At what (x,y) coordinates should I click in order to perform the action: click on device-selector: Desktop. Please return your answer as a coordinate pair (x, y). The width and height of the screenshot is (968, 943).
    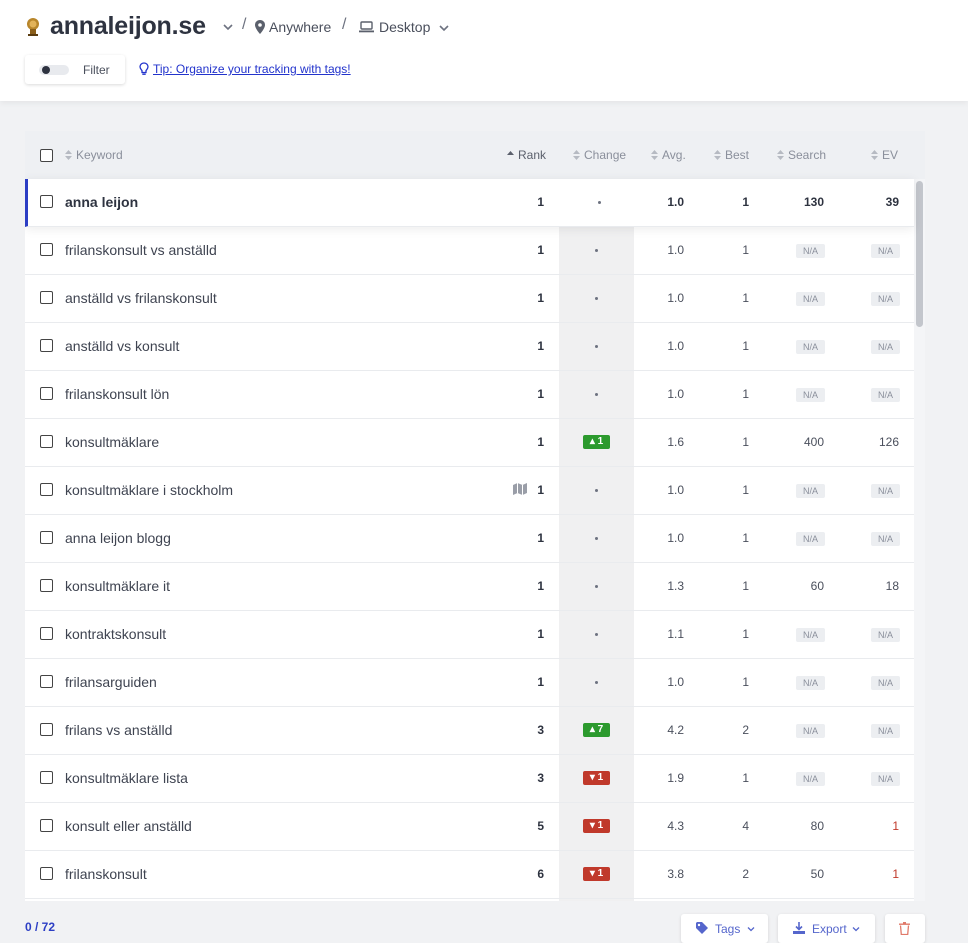
    Looking at the image, I should click on (404, 27).